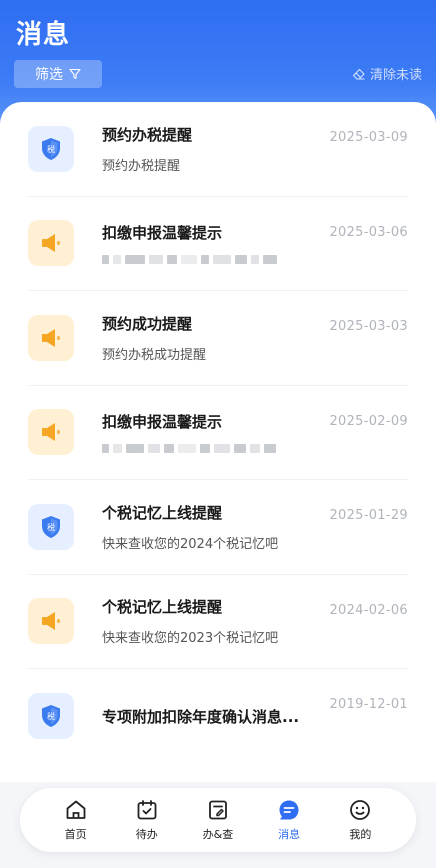 The height and width of the screenshot is (868, 436). I want to click on message-item: 税 预约办税提醒 预约办税提醒 2025-03-09, so click(218, 149).